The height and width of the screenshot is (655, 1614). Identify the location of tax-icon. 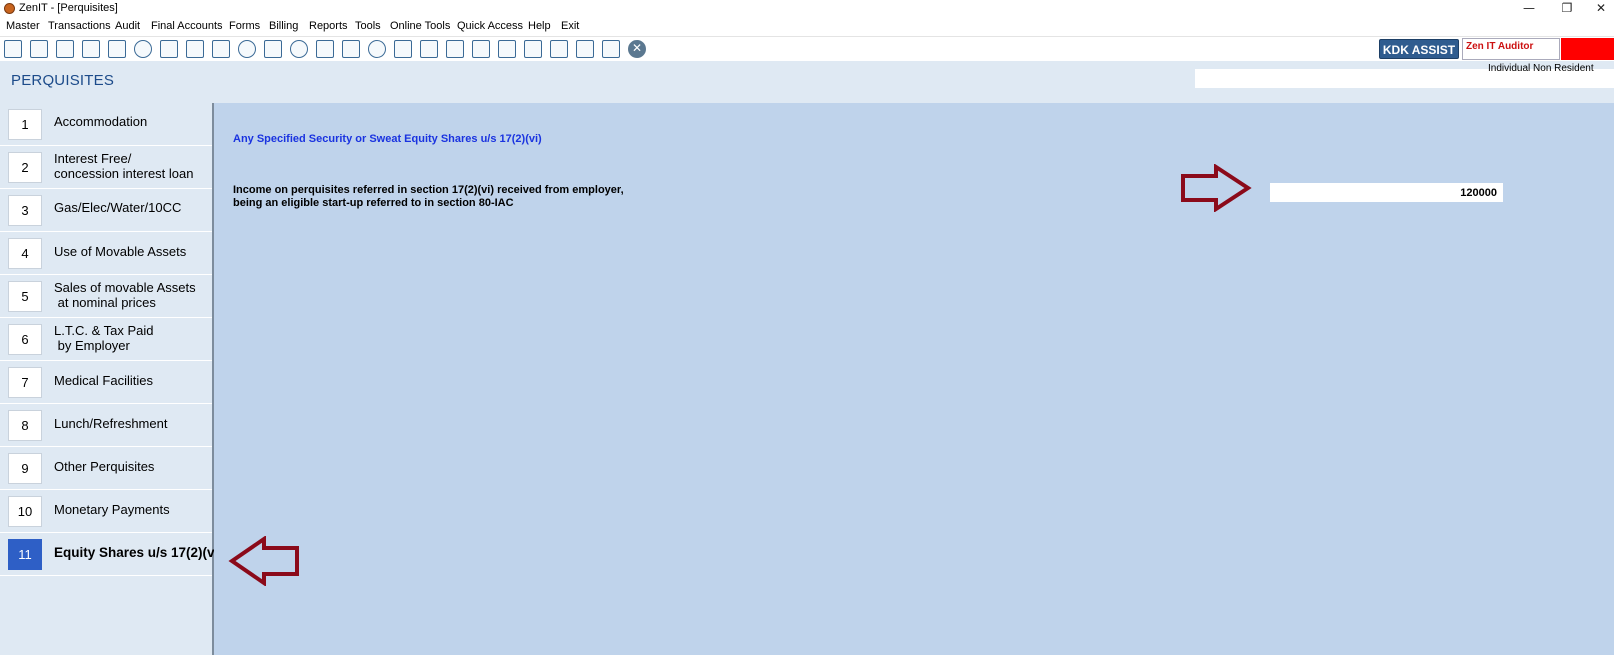
(221, 49).